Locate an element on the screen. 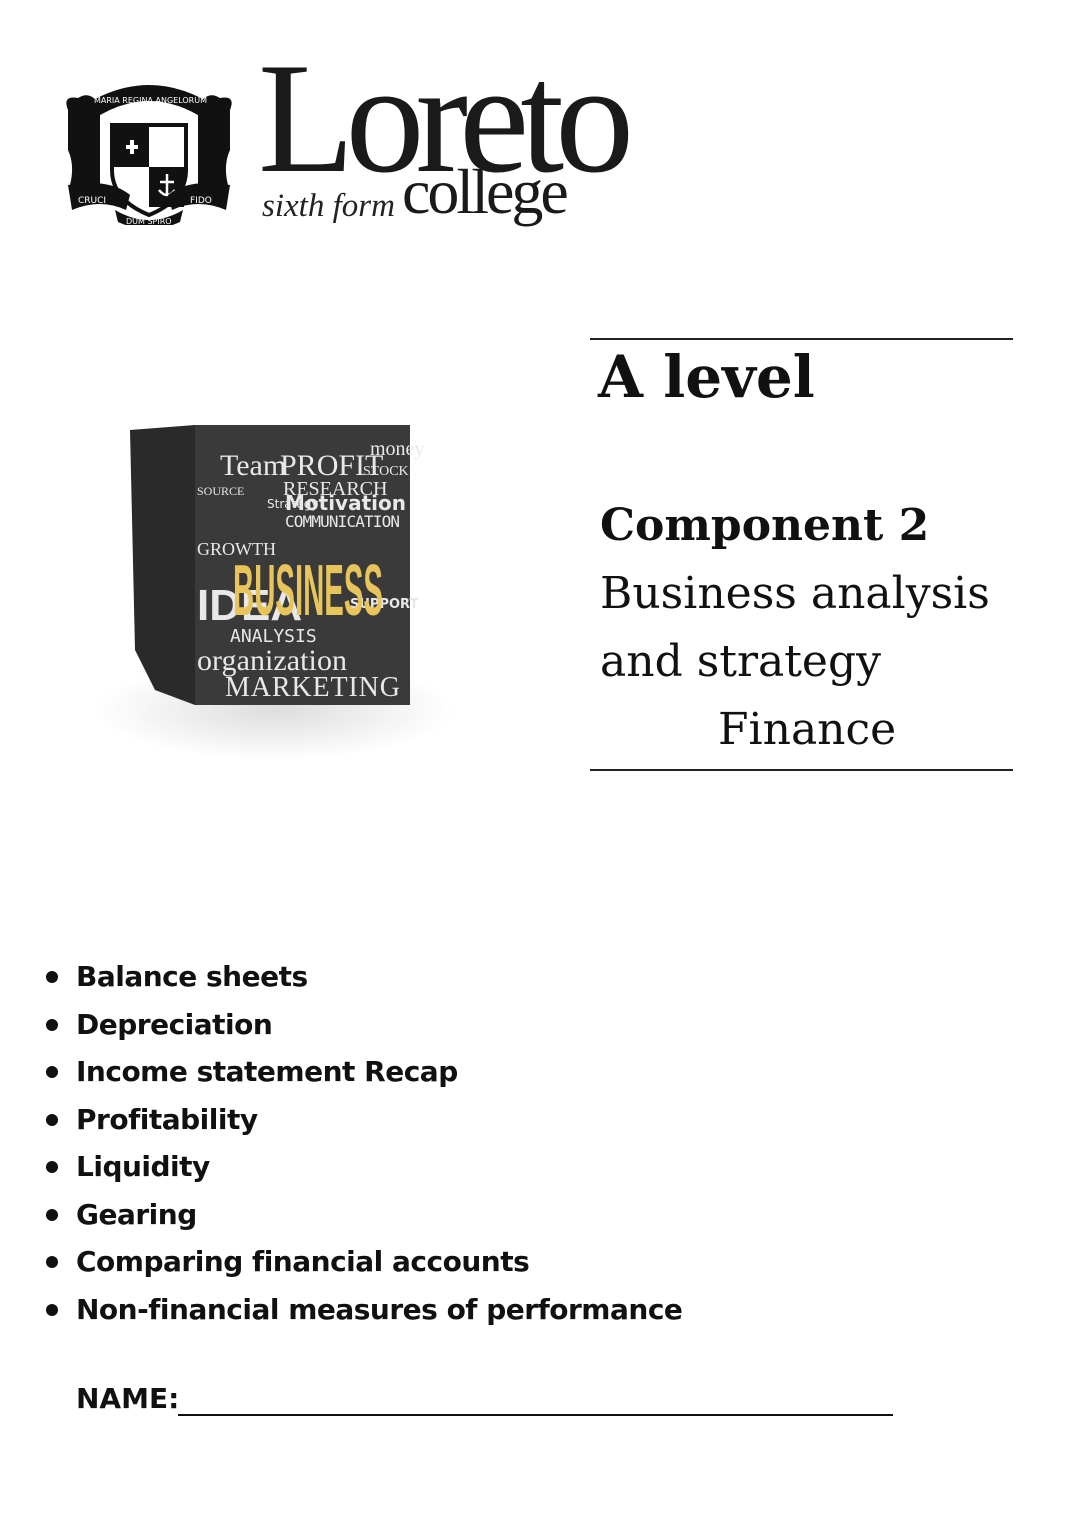 The width and height of the screenshot is (1080, 1527). crest-motto-left: CRUCI is located at coordinates (92, 201).